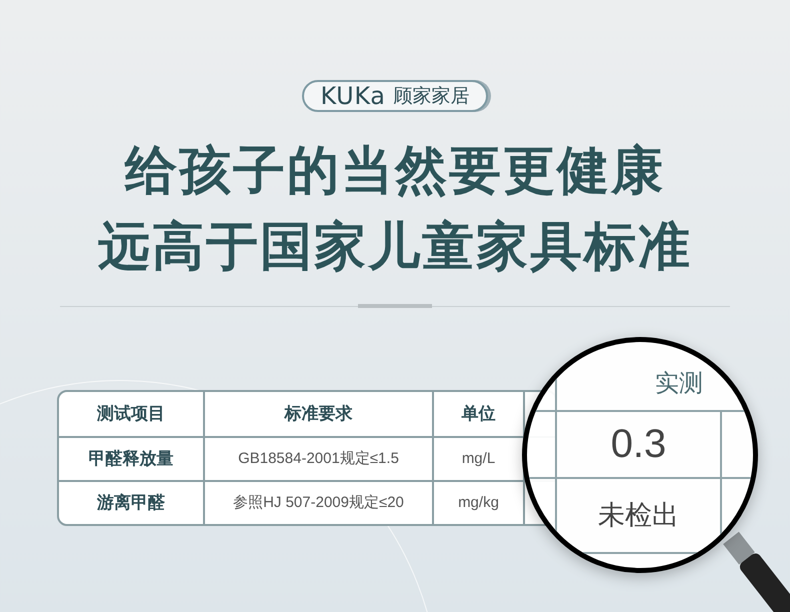  I want to click on table-cell-text: 甲醛释放量, so click(131, 459).